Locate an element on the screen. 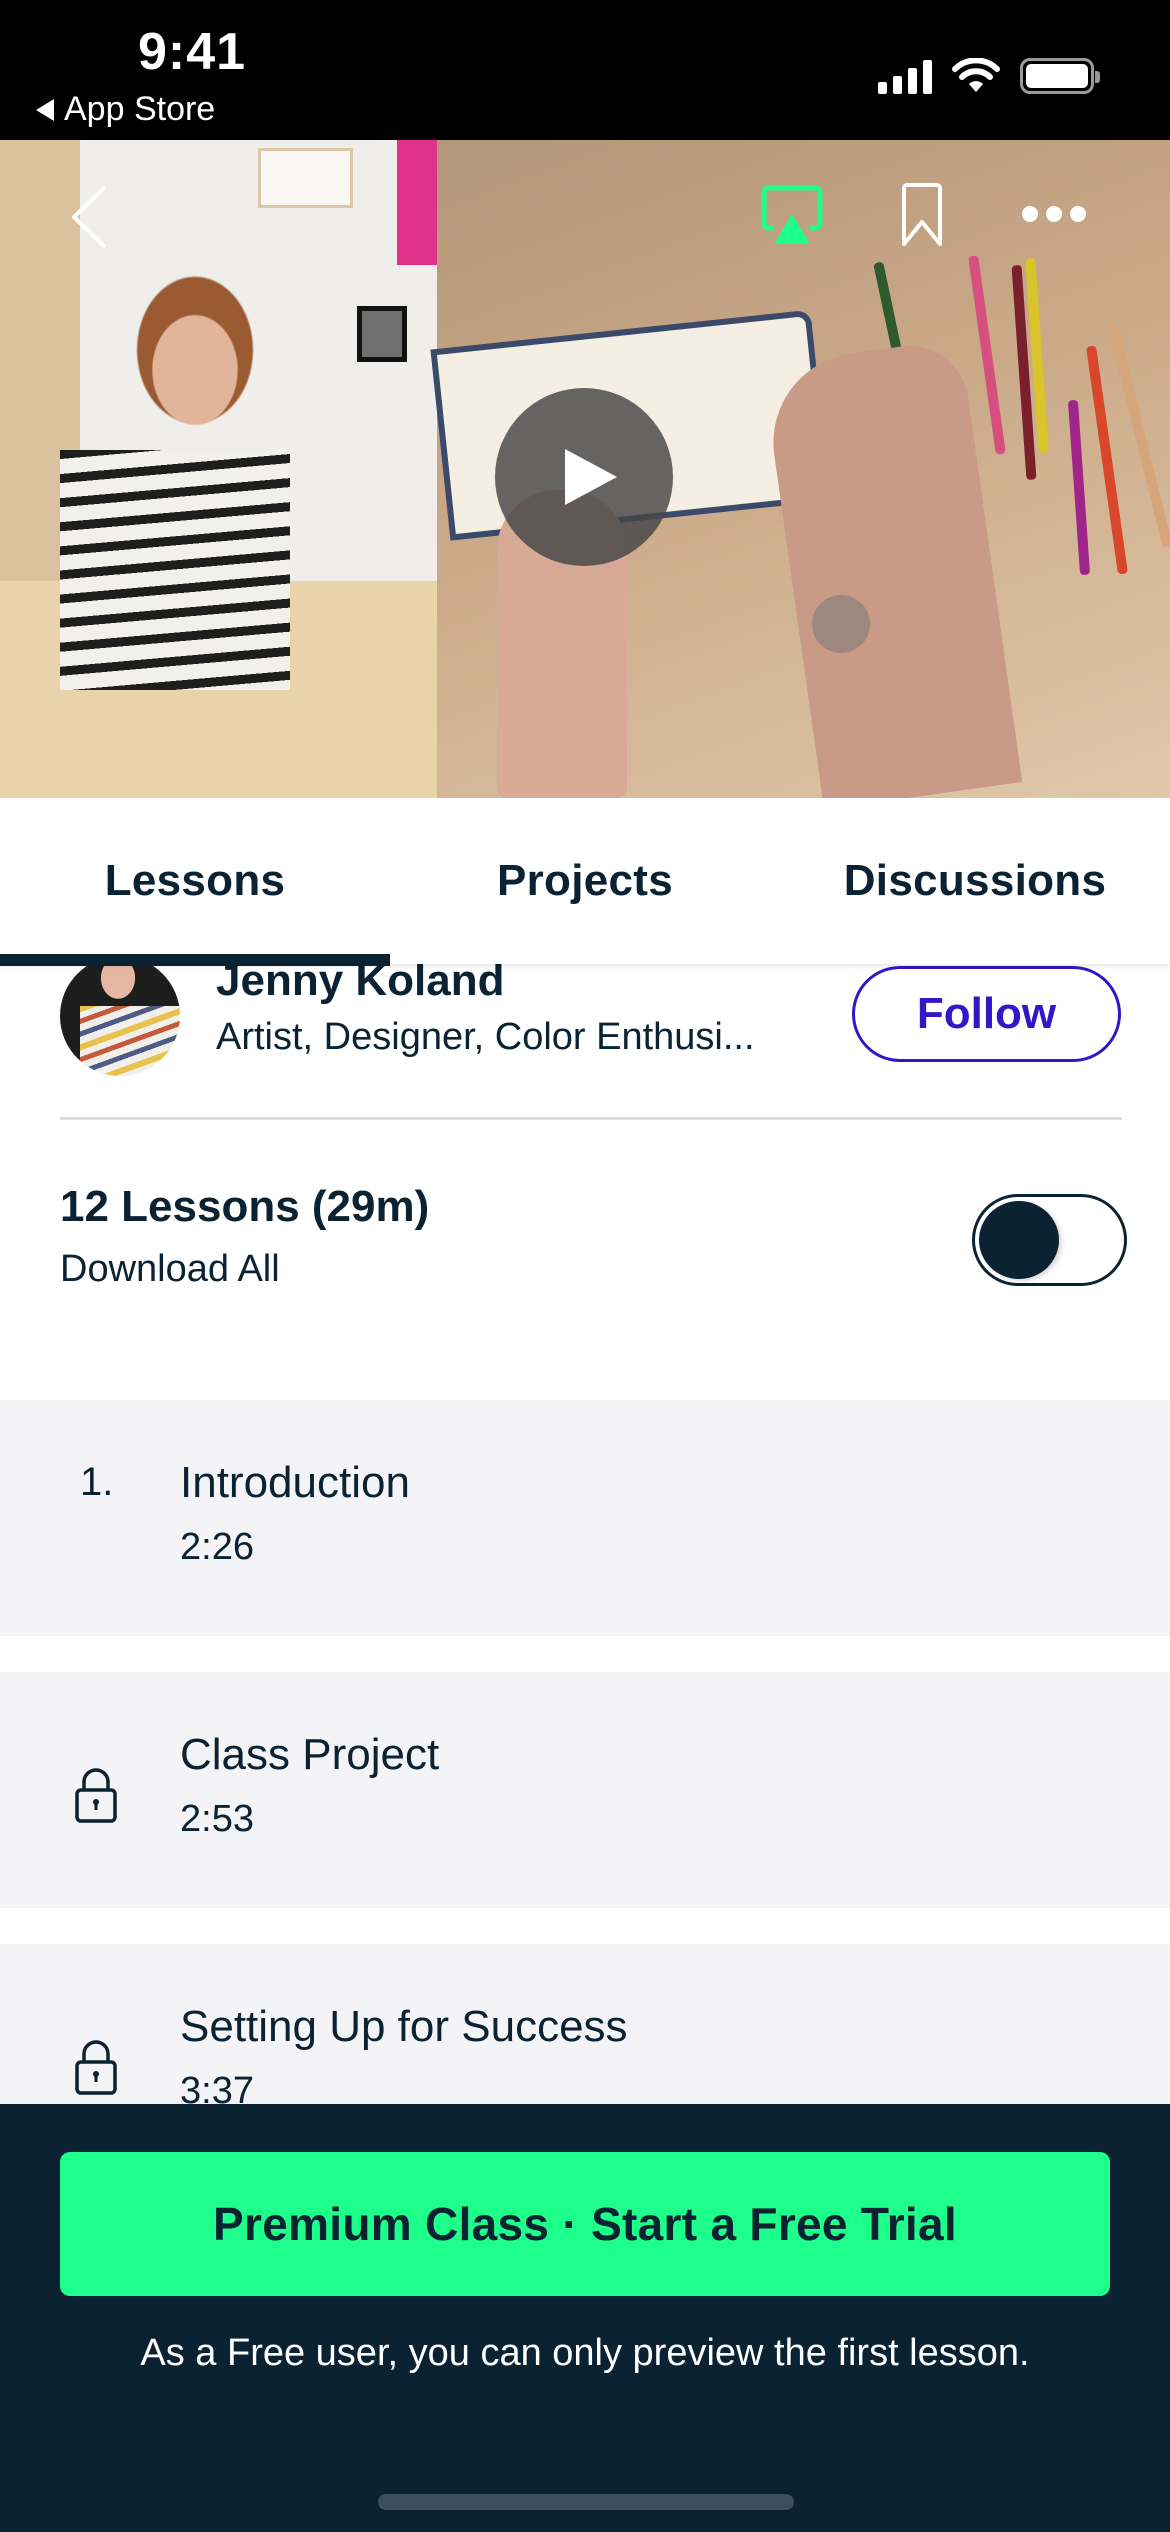 Image resolution: width=1170 pixels, height=2532 pixels. back-triangle-icon is located at coordinates (45, 109).